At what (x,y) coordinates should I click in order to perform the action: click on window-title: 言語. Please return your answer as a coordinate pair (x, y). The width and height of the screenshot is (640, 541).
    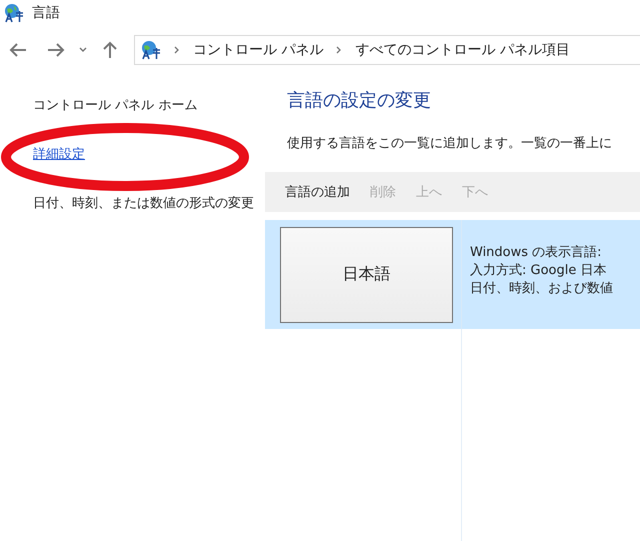
    Looking at the image, I should click on (46, 13).